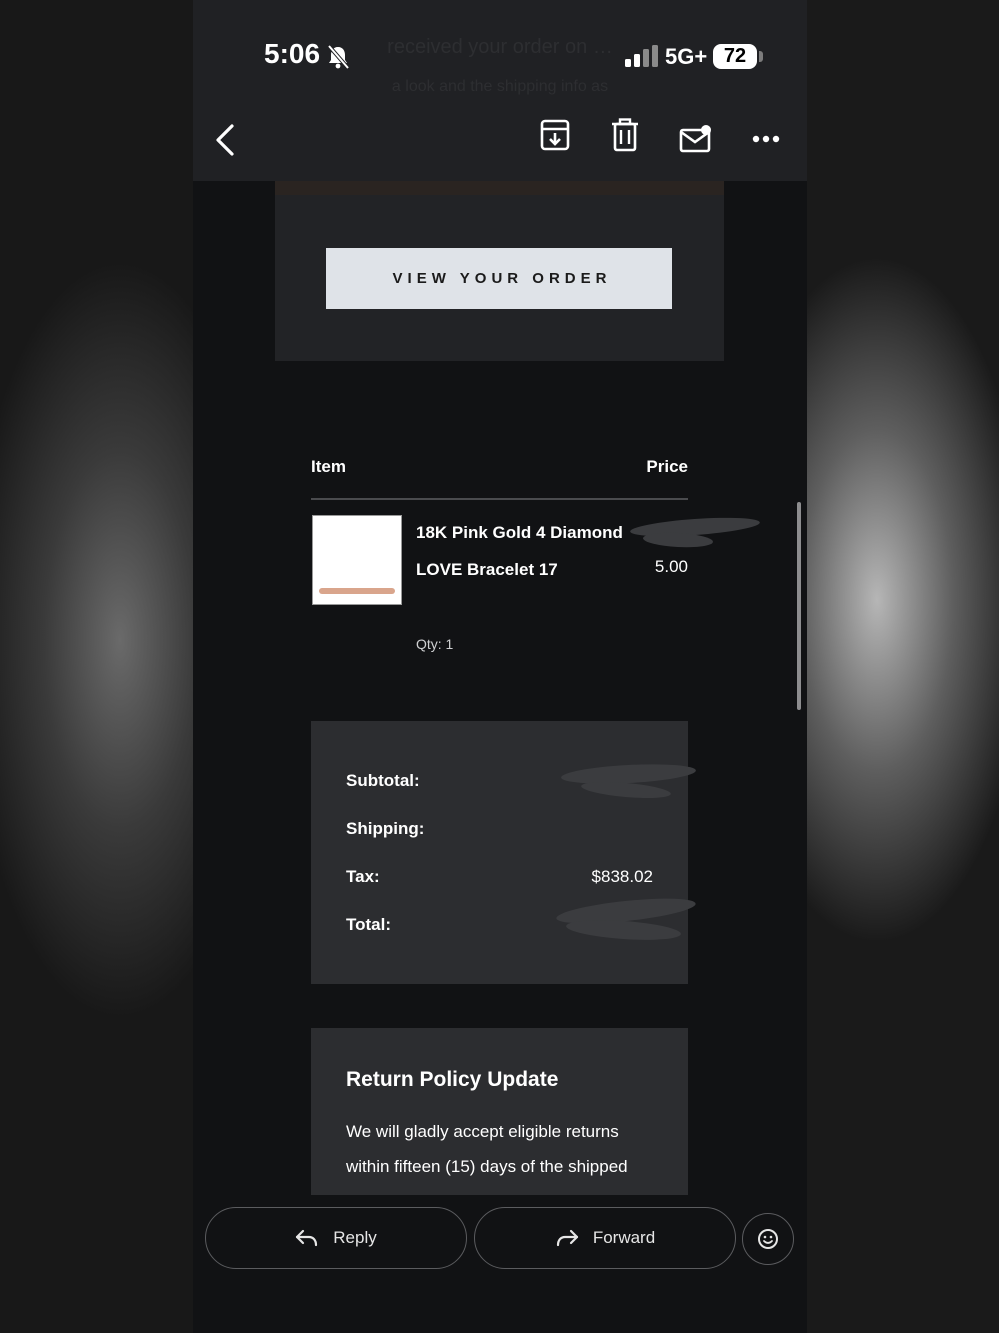 The image size is (999, 1333). I want to click on more-horizontal-icon, so click(766, 139).